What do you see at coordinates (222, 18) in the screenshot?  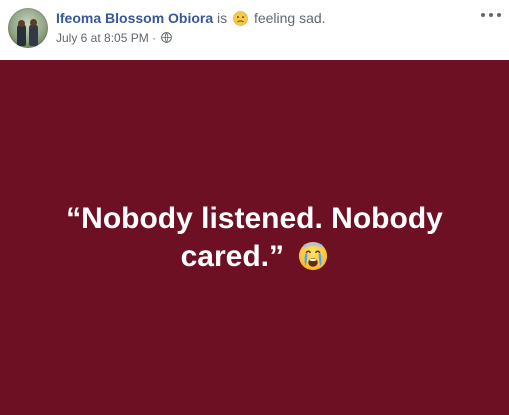 I see `activity-prefix: is` at bounding box center [222, 18].